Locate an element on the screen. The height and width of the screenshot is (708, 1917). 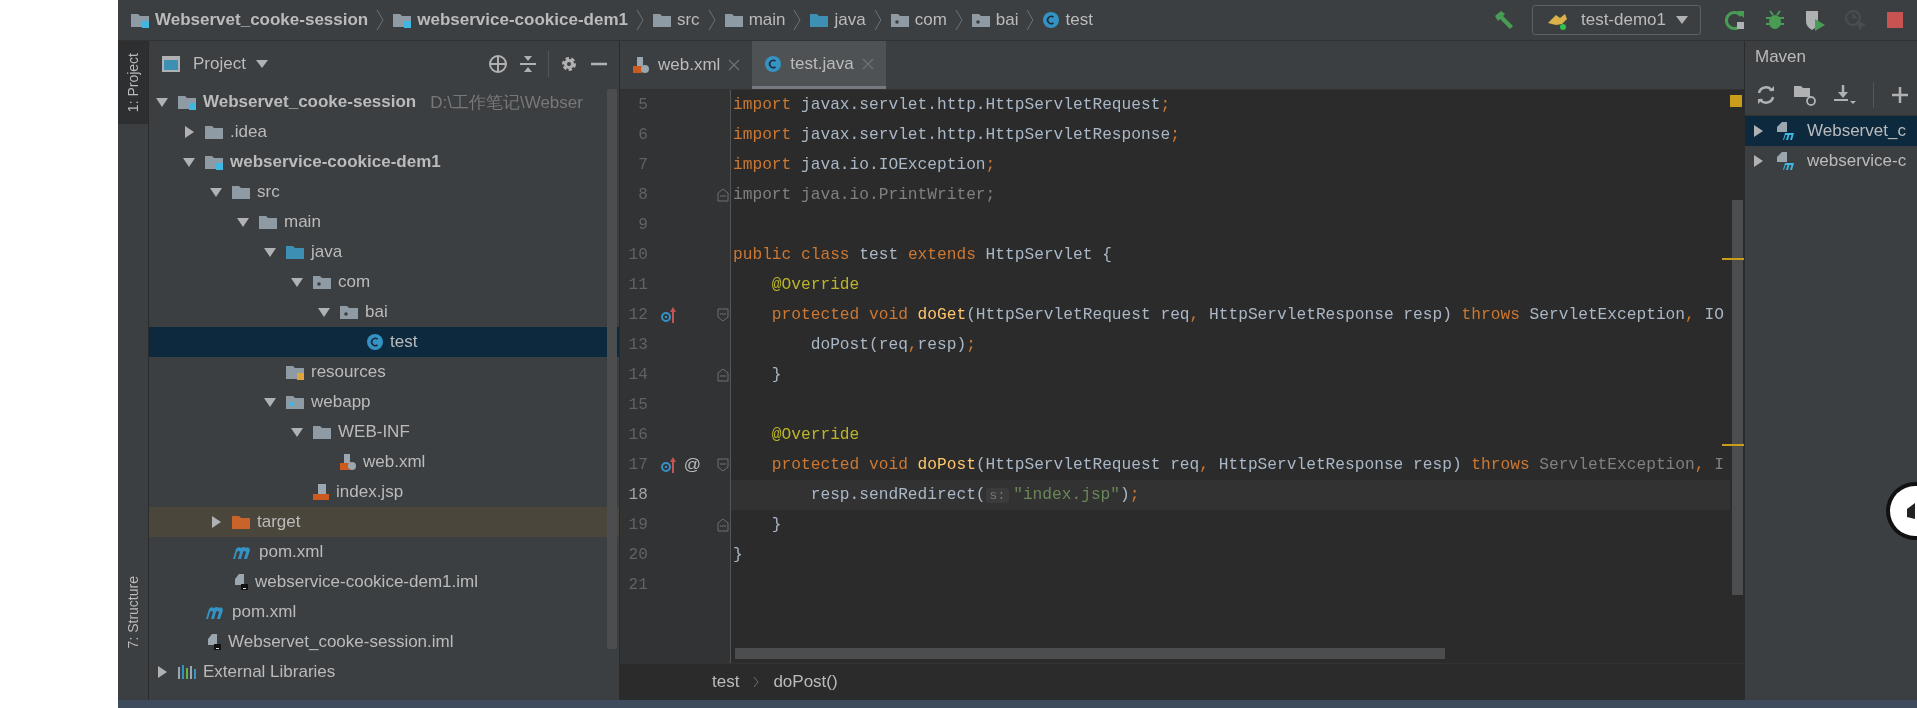
tool-window-tab: 1: Project is located at coordinates (133, 83).